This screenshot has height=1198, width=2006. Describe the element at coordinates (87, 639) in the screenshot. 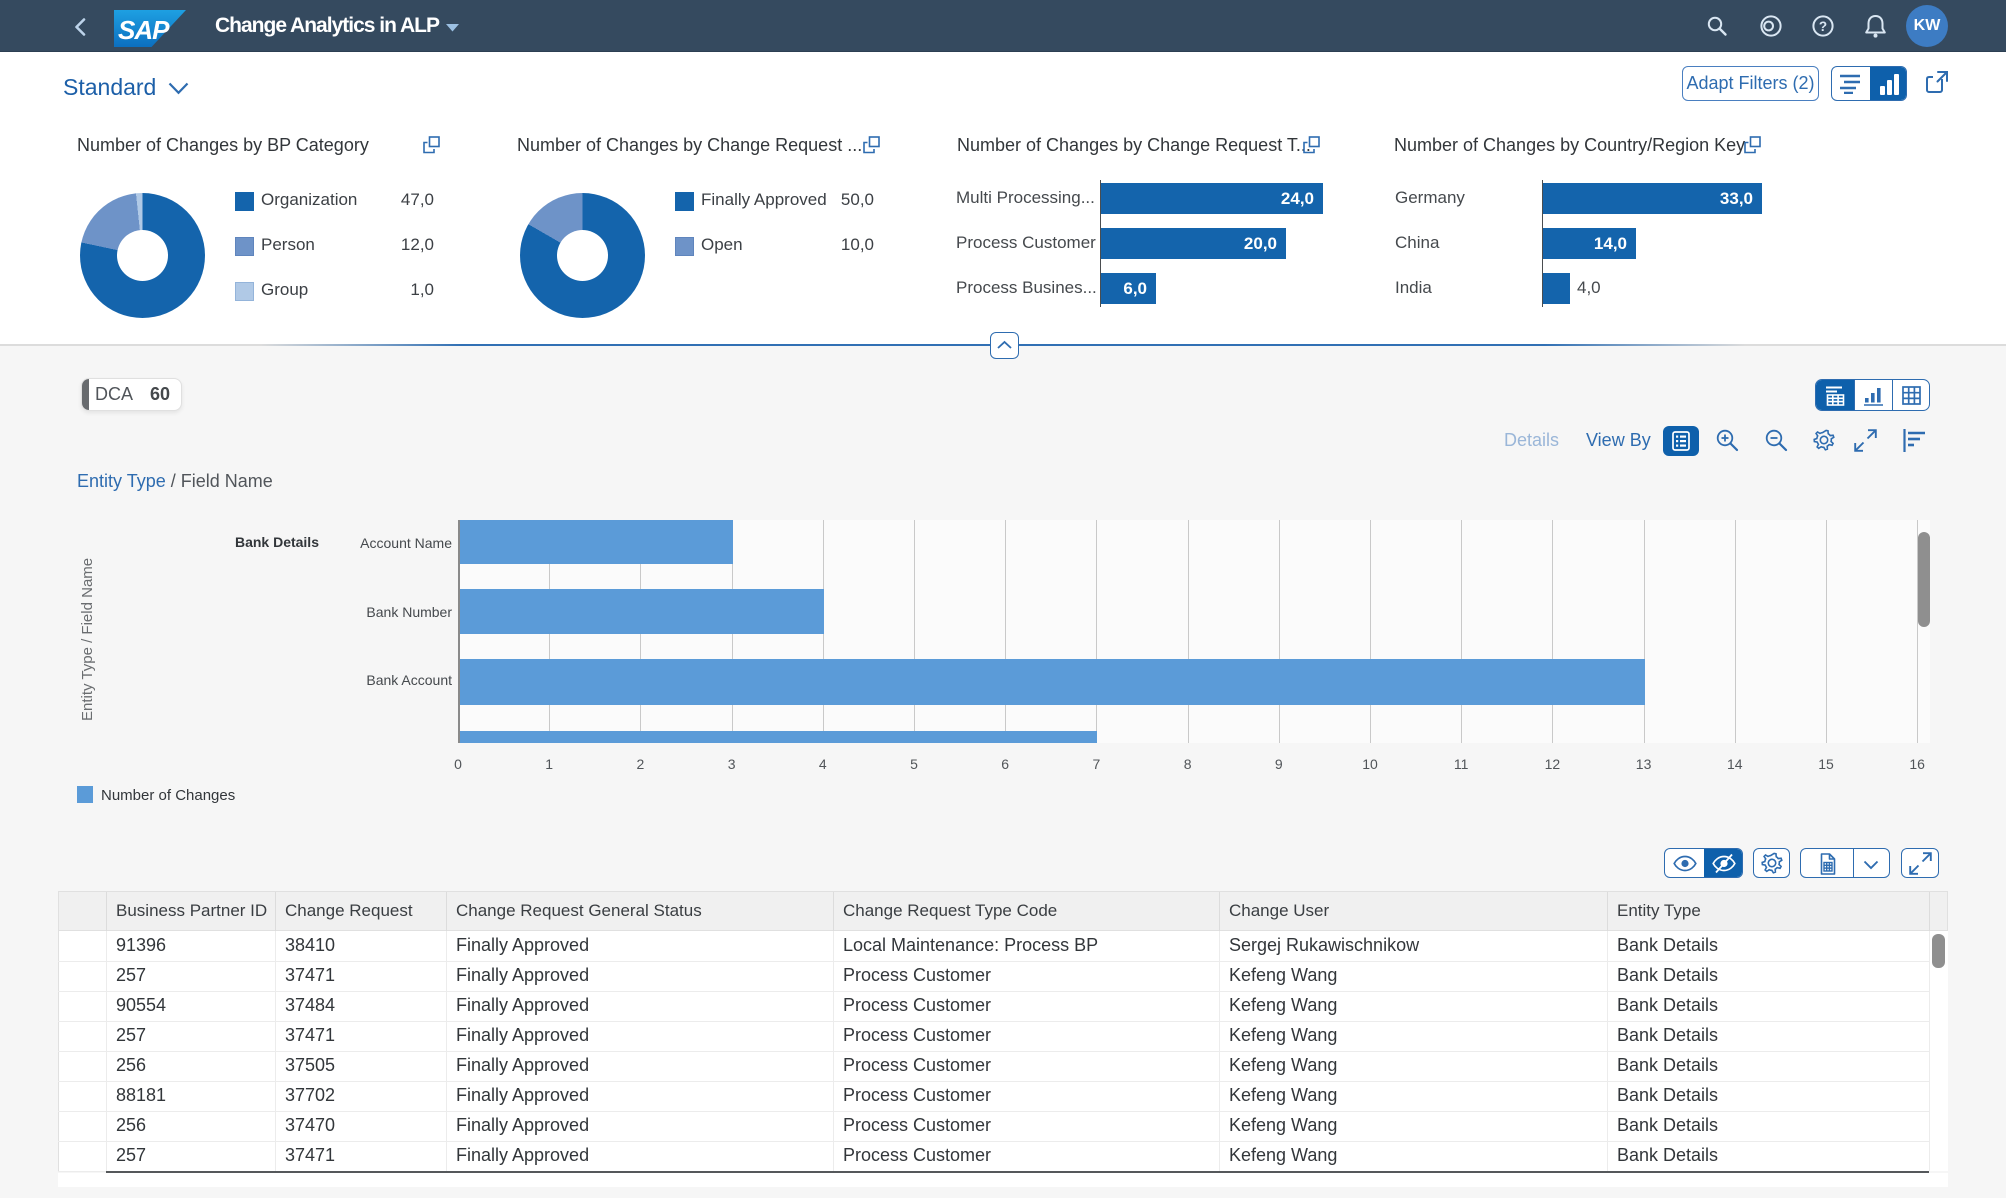

I see `svg-text: Entity Type / Field Name` at that location.